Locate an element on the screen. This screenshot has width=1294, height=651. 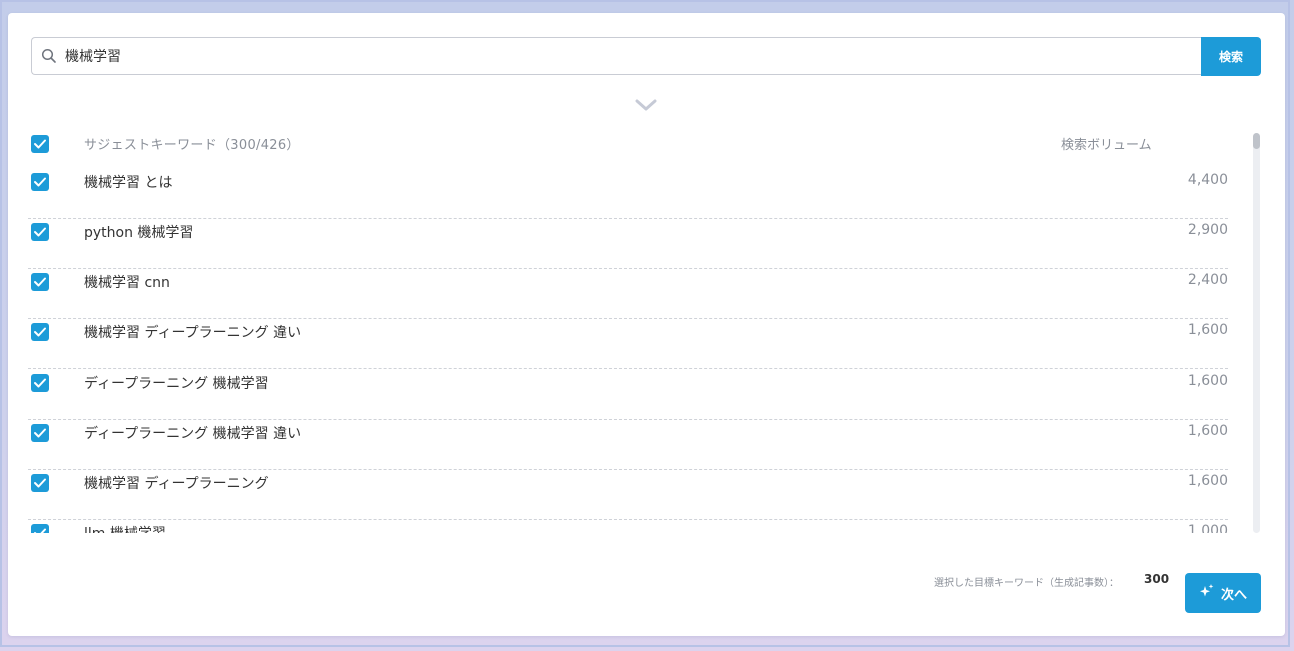
table-row: 機械学習 とは 4,400 is located at coordinates (628, 194).